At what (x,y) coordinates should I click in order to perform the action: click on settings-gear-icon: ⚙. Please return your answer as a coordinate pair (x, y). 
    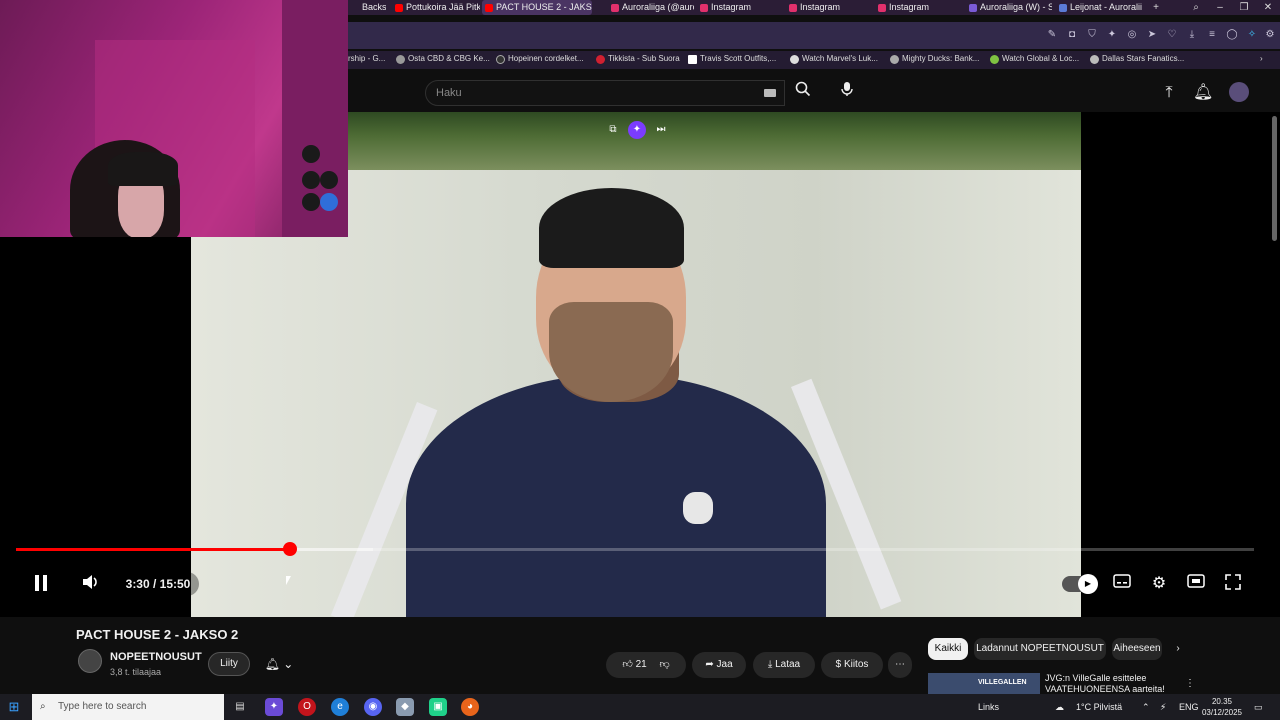
    Looking at the image, I should click on (1159, 584).